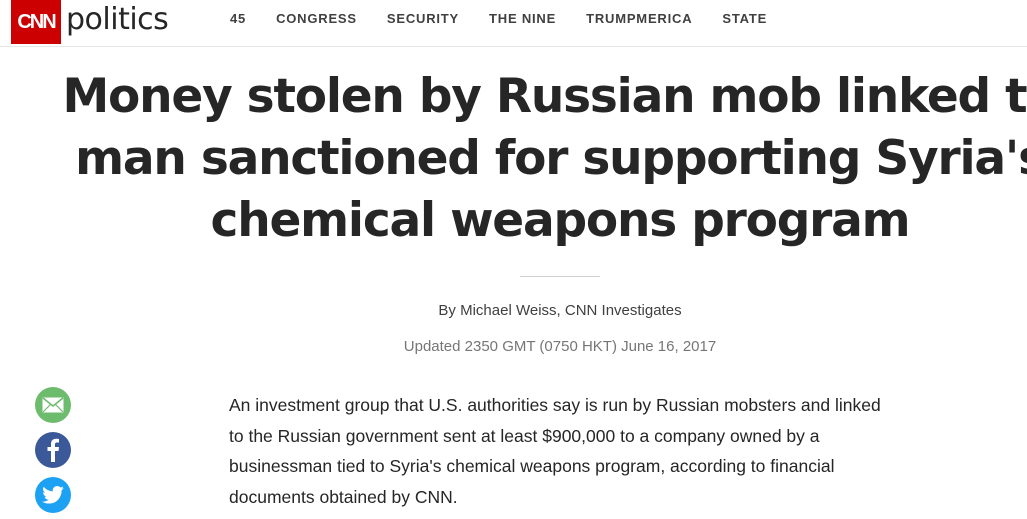  Describe the element at coordinates (36, 22) in the screenshot. I see `cnn-logo: CNN` at that location.